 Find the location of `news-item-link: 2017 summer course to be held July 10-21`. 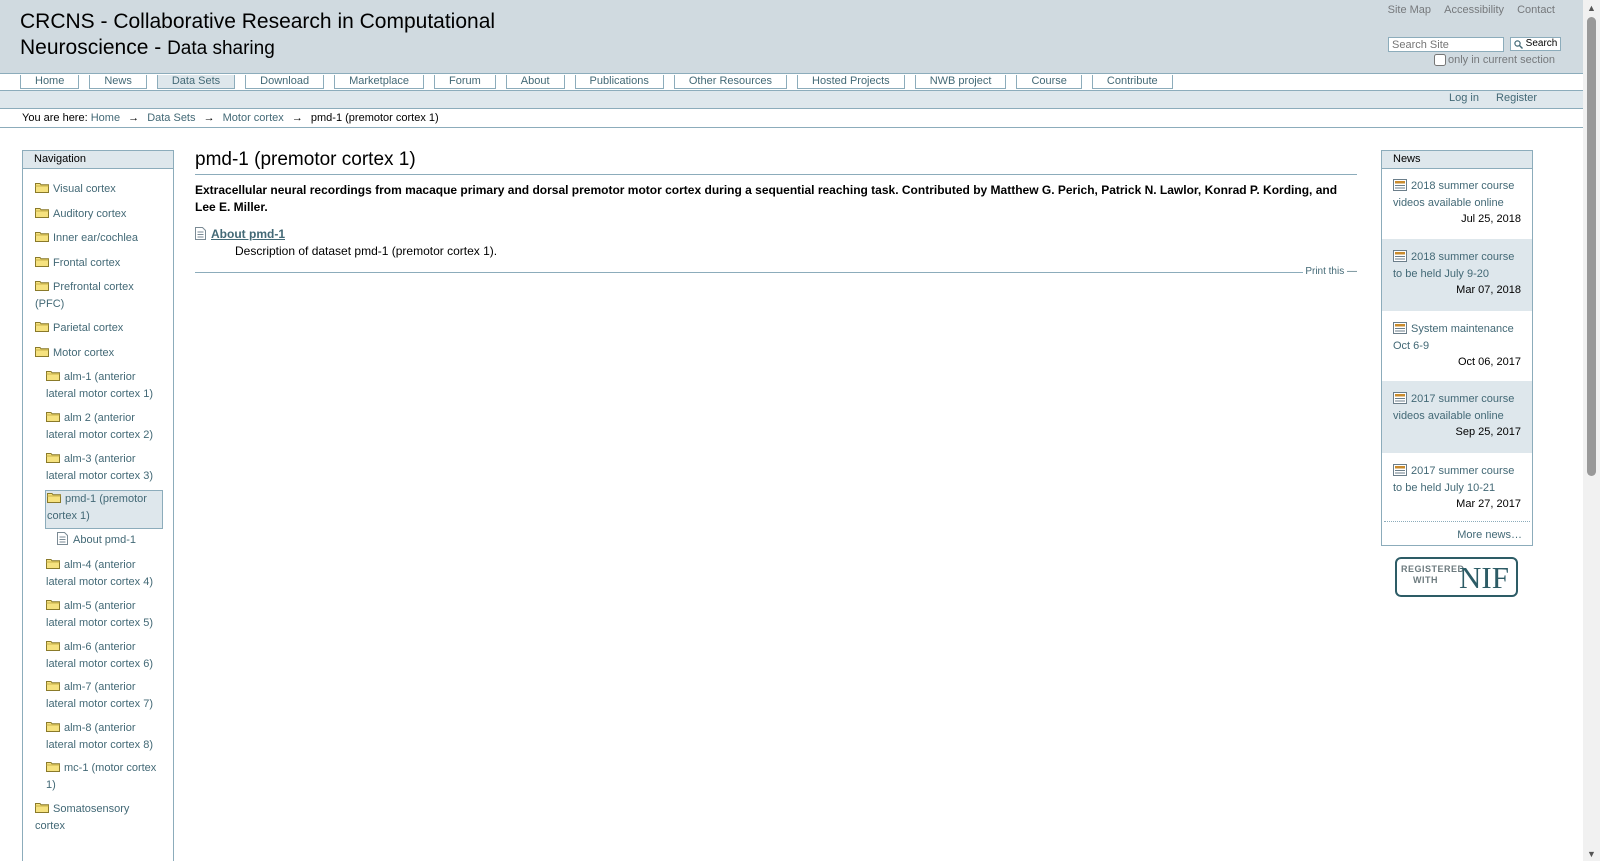

news-item-link: 2017 summer course to be held July 10-21 is located at coordinates (1453, 479).